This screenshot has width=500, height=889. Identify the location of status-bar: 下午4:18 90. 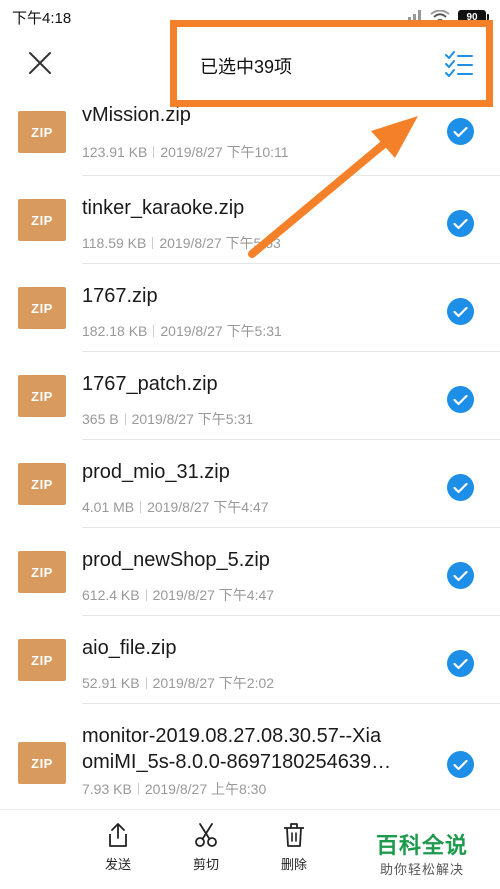
(250, 17).